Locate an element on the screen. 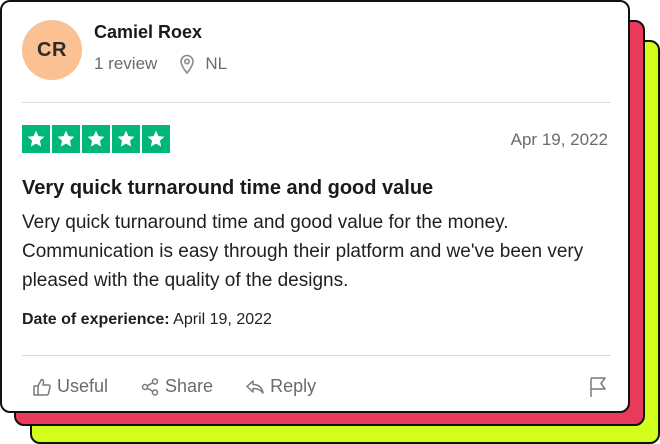 This screenshot has width=660, height=444. review-actions: Useful Share Reply is located at coordinates (190, 386).